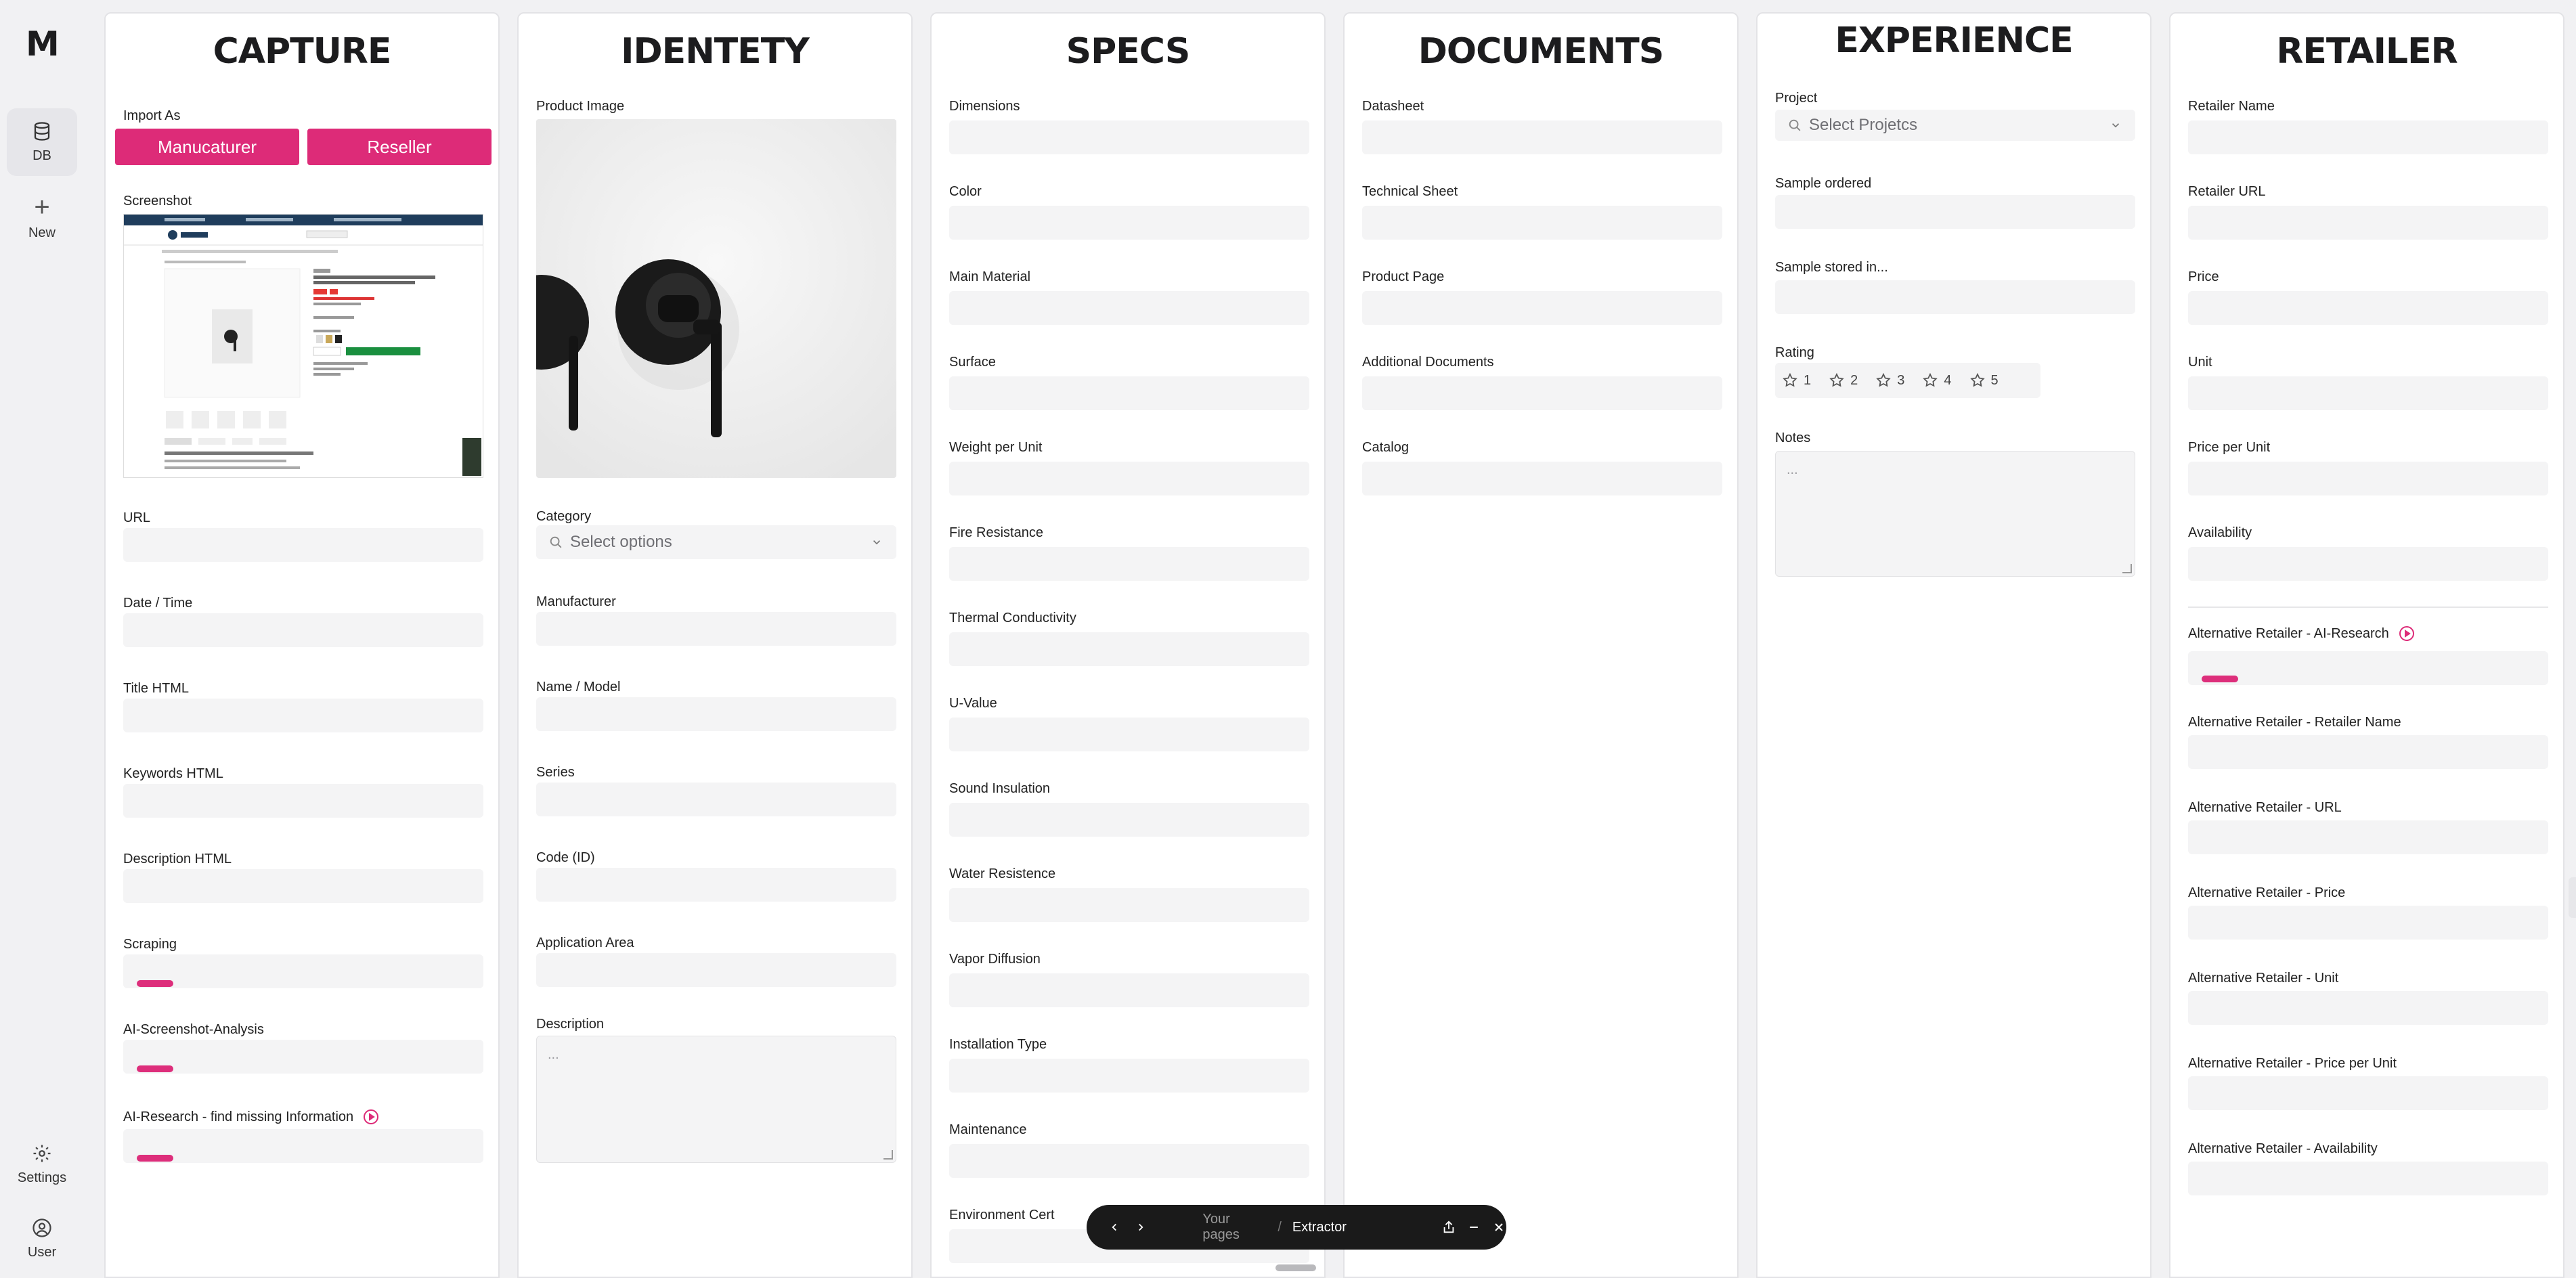 The width and height of the screenshot is (2576, 1278). Describe the element at coordinates (1234, 1227) in the screenshot. I see `breadcrumb-parent: Your pages` at that location.